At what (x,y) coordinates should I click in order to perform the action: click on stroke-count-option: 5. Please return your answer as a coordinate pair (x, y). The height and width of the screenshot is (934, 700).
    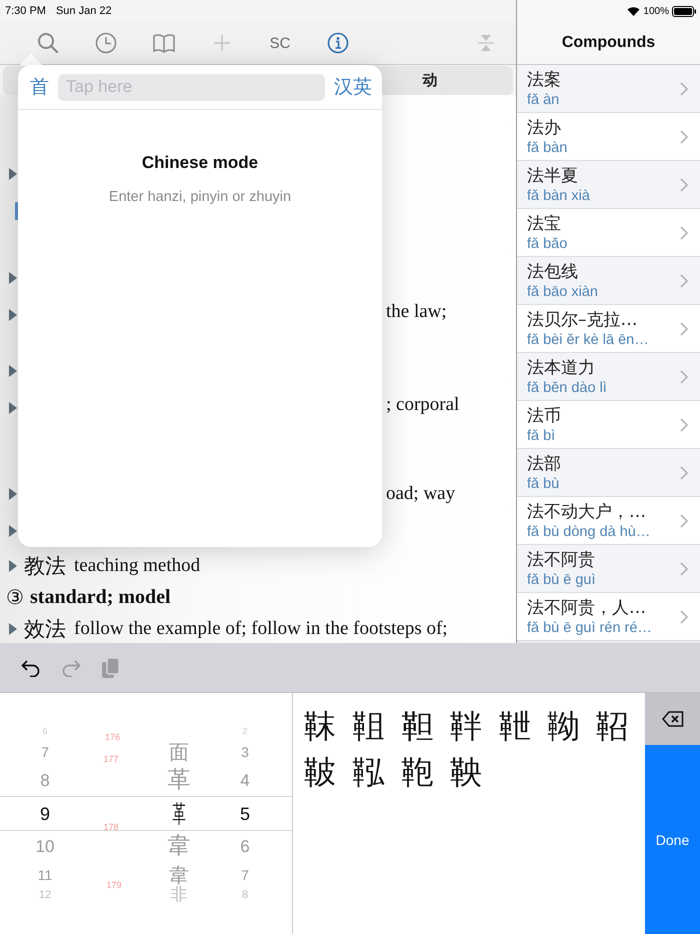
    Looking at the image, I should click on (245, 814).